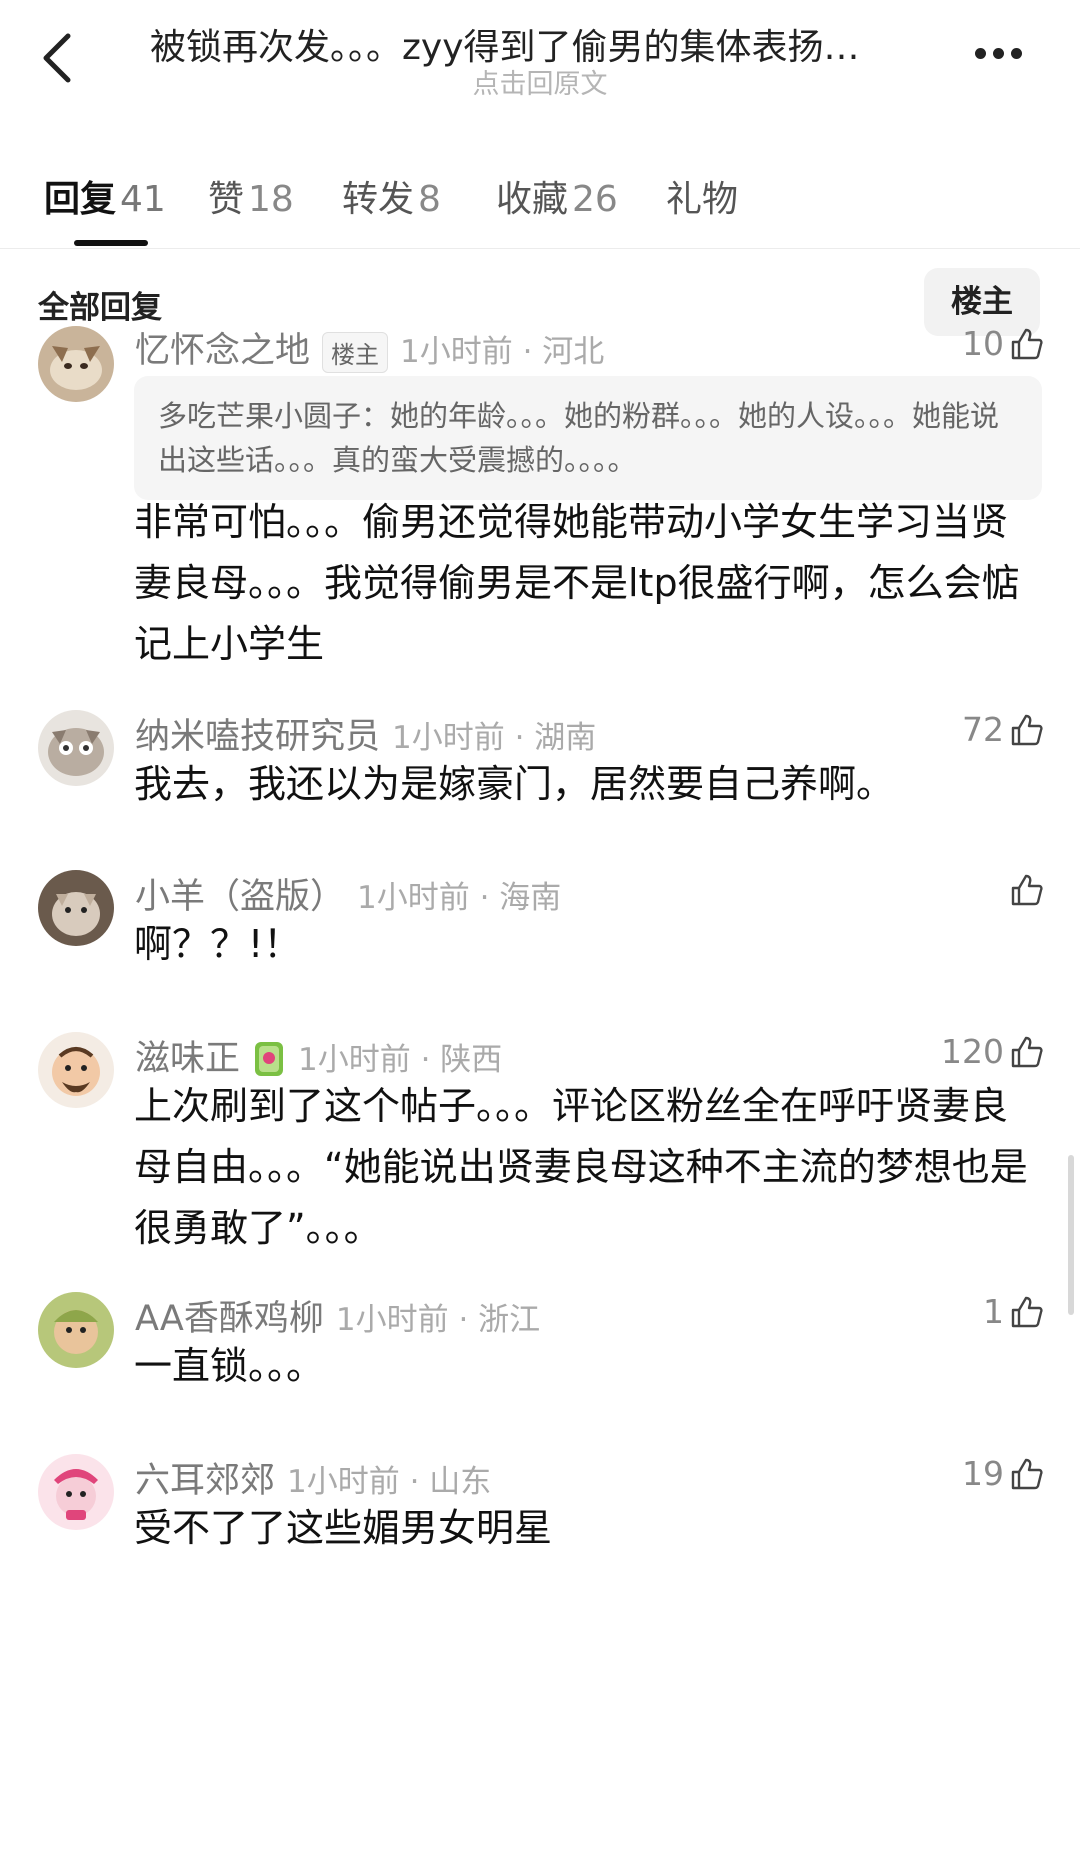 The image size is (1080, 1863). I want to click on tab-label: 转发, so click(378, 199).